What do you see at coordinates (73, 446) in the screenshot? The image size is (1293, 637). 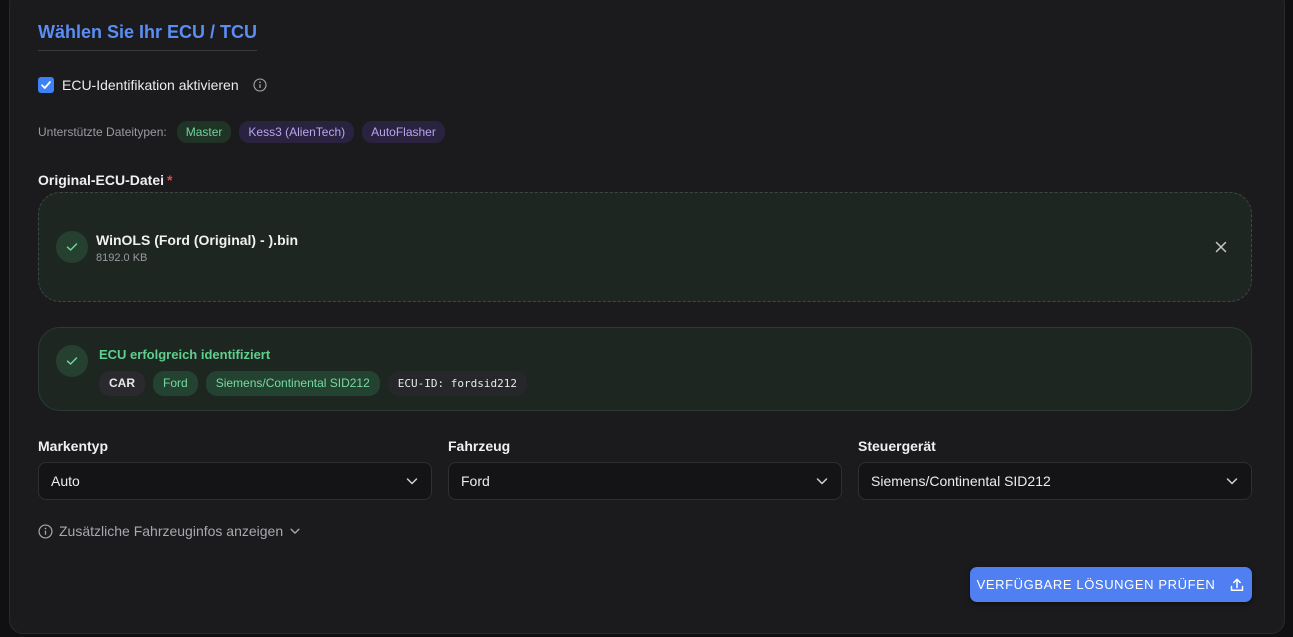 I see `brand-type-label: Markentyp` at bounding box center [73, 446].